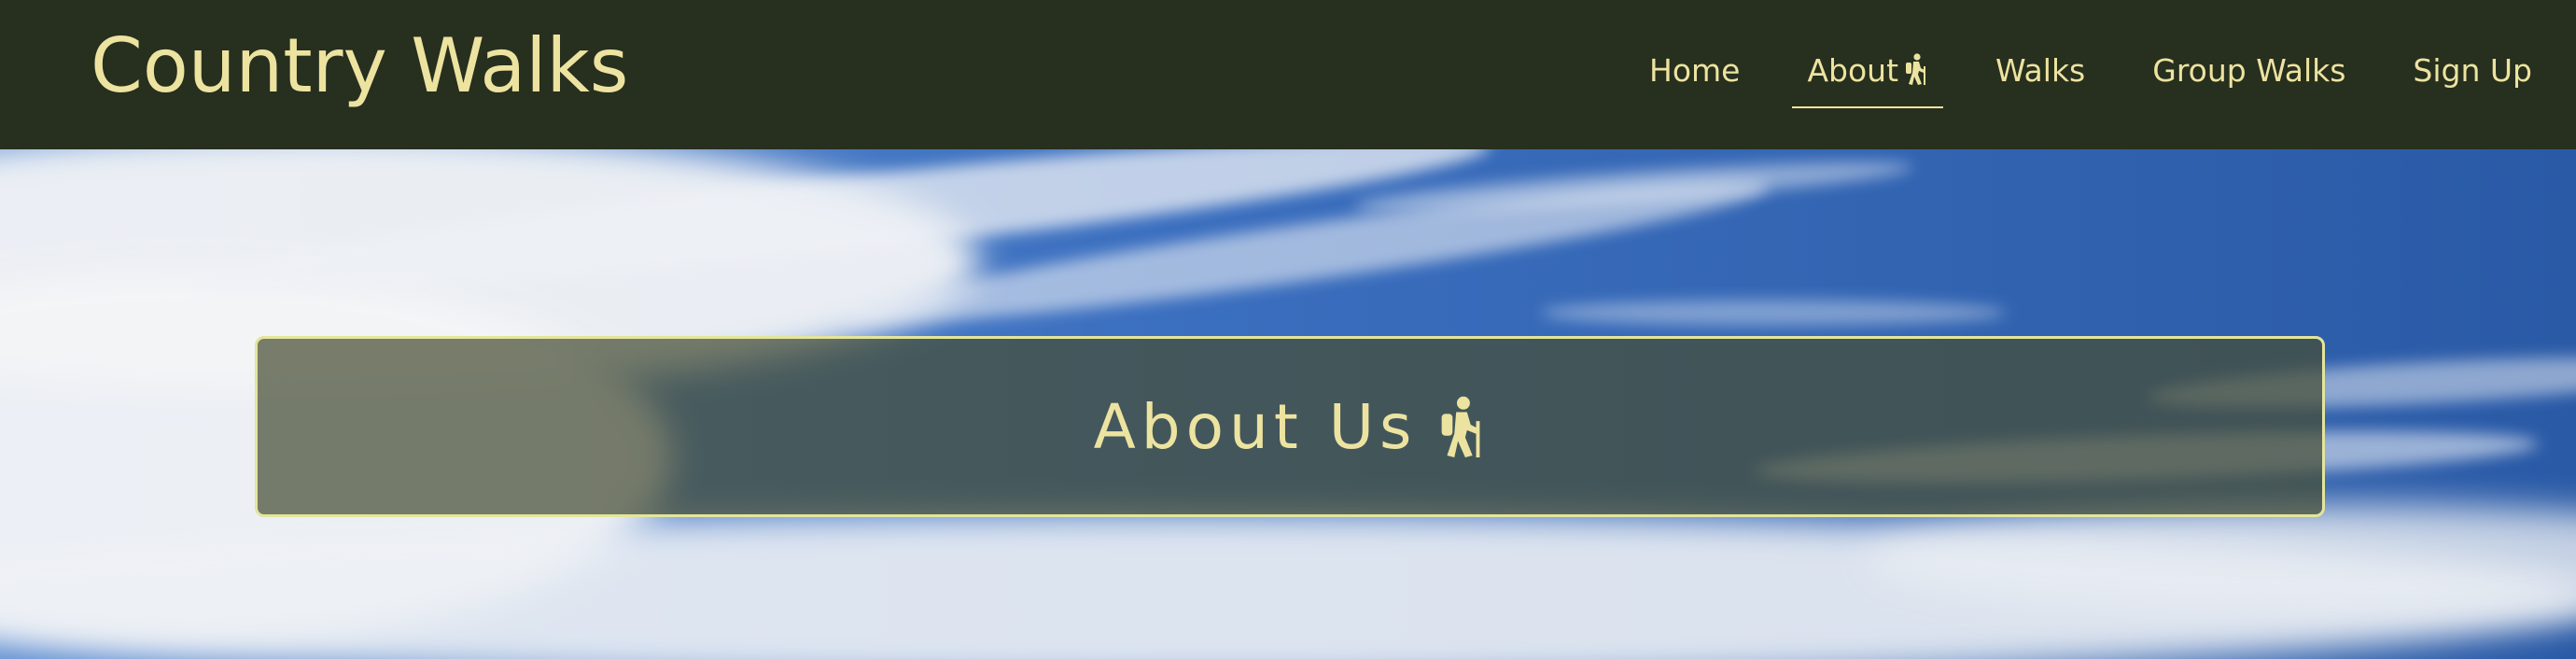  I want to click on hero-title: About Us, so click(1290, 427).